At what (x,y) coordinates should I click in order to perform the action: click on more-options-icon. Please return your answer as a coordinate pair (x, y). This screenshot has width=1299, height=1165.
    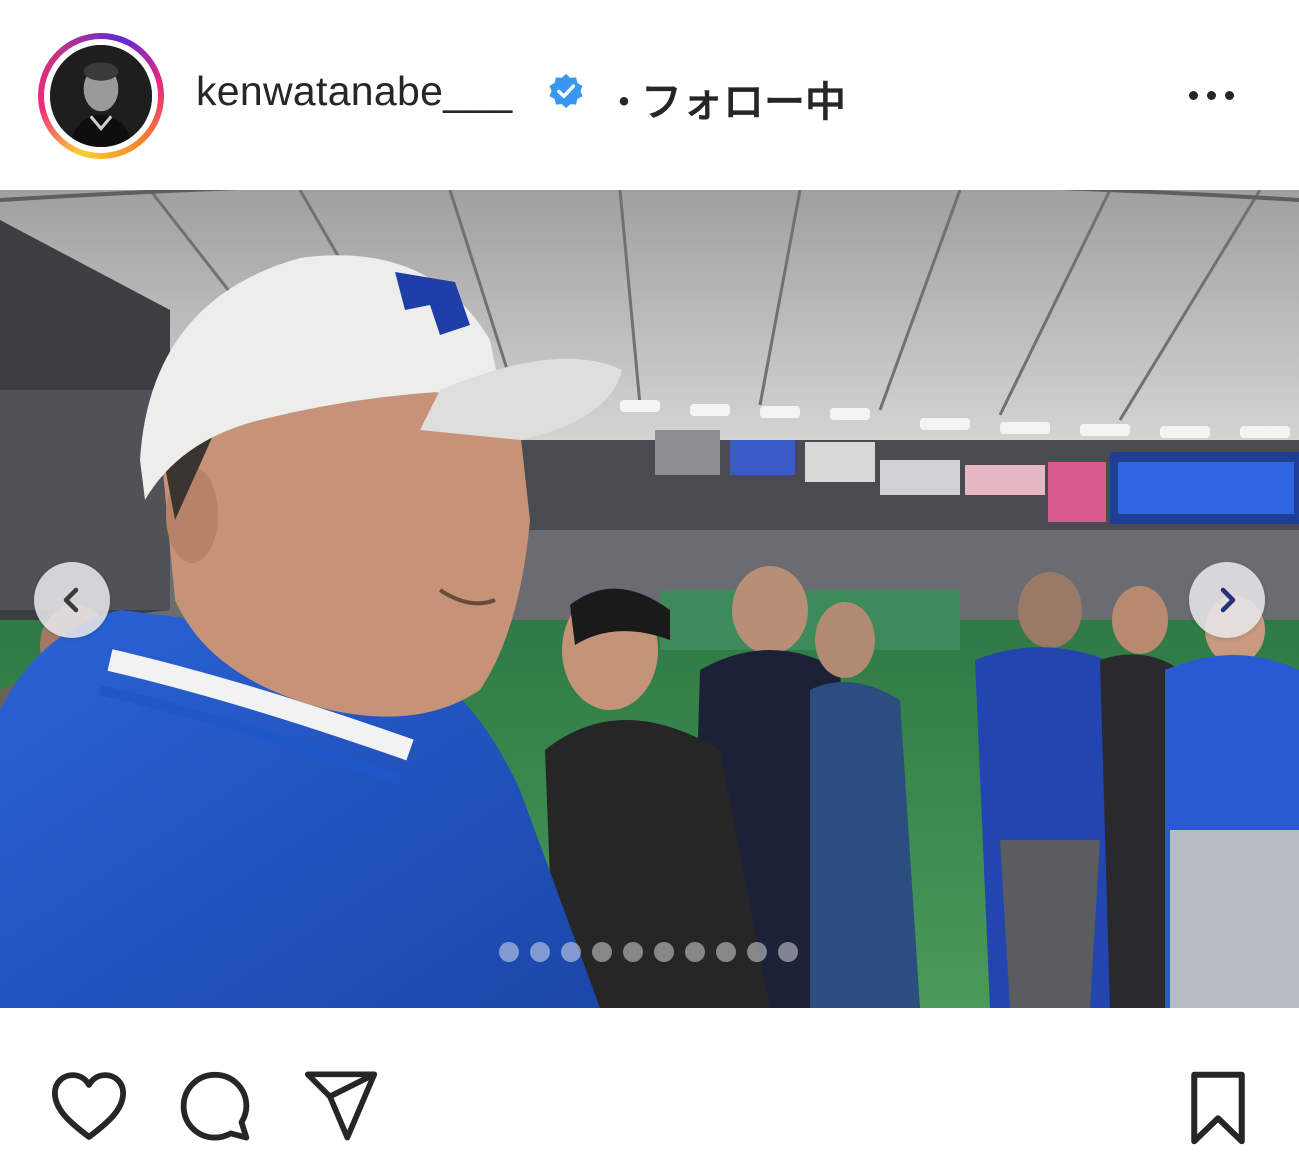
    Looking at the image, I should click on (1193, 95).